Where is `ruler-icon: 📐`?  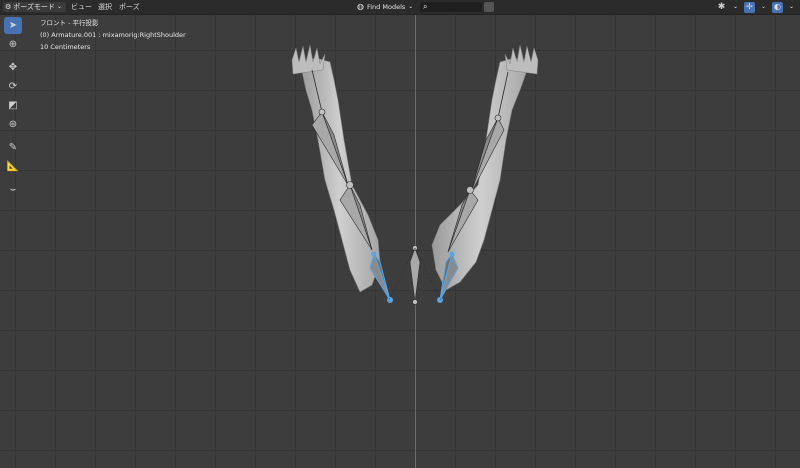
ruler-icon: 📐 is located at coordinates (13, 166).